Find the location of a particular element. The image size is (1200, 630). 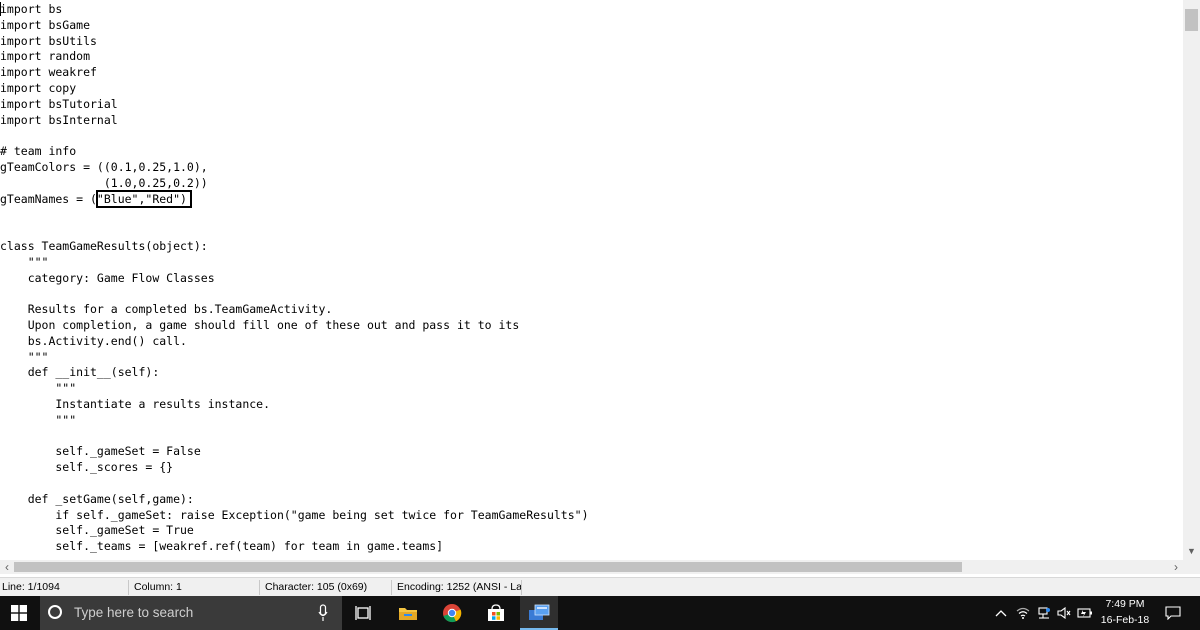

app-icon is located at coordinates (539, 613).